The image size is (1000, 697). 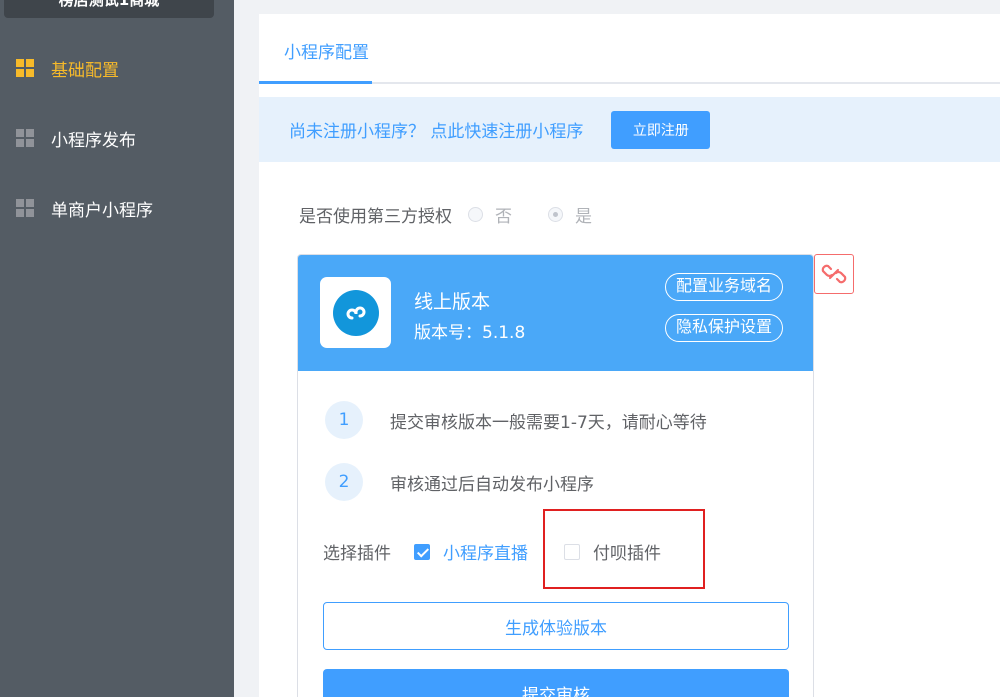 What do you see at coordinates (548, 422) in the screenshot?
I see `step-text: 提交审核版本一般需要1-7天，请耐心等待` at bounding box center [548, 422].